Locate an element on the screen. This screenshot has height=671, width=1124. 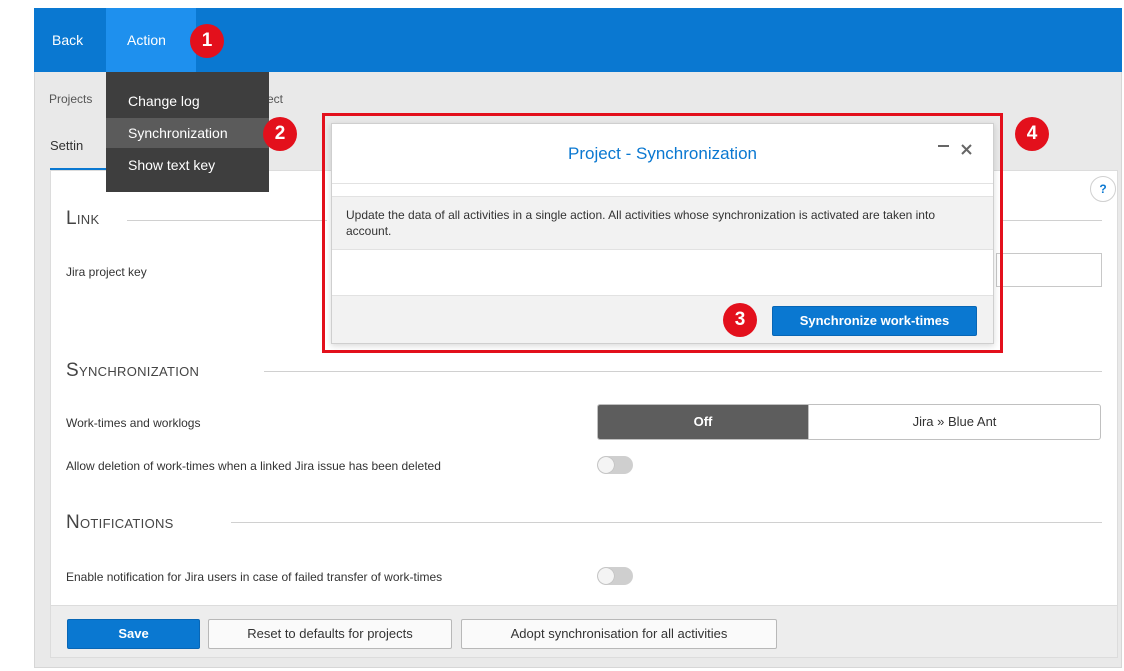
breadcrumb-current: ect is located at coordinates (275, 99).